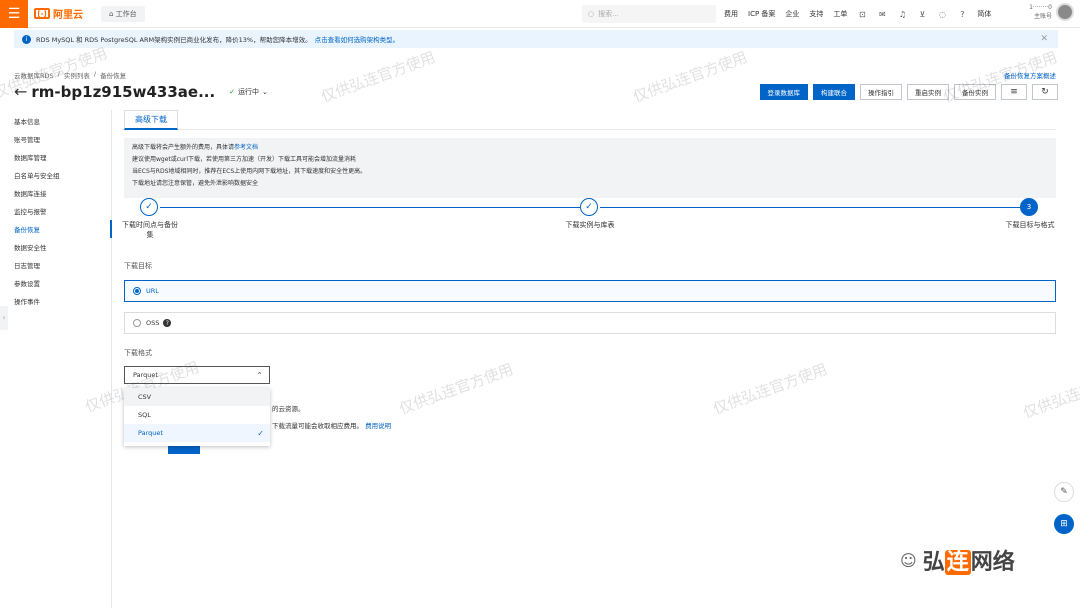 Image resolution: width=1080 pixels, height=608 pixels. Describe the element at coordinates (56, 121) in the screenshot. I see `sidebar-item-basic: 基本信息` at that location.